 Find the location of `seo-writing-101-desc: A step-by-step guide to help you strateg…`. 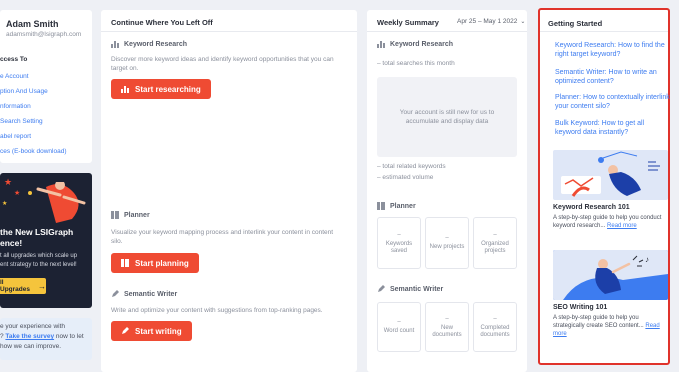

seo-writing-101-desc: A step-by-step guide to help you strateg… is located at coordinates (611, 326).